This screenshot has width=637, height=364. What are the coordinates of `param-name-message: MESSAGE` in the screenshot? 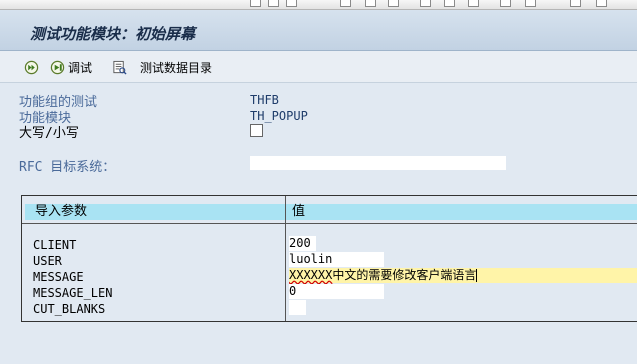 It's located at (58, 277).